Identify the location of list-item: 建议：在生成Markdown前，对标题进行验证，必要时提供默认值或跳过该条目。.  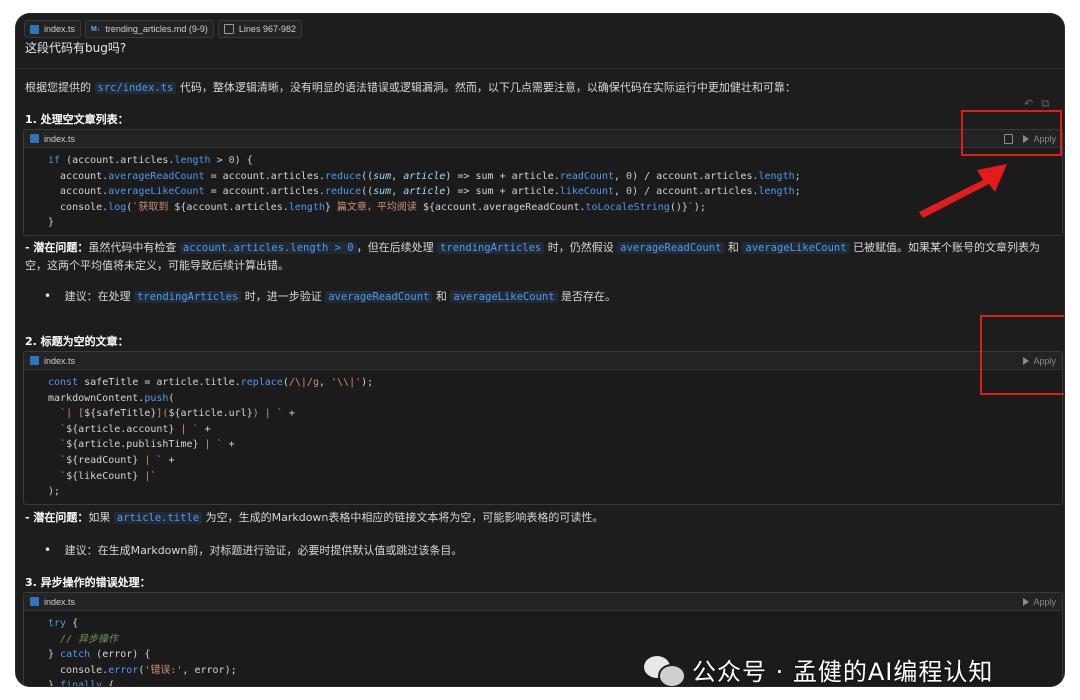
(253, 550).